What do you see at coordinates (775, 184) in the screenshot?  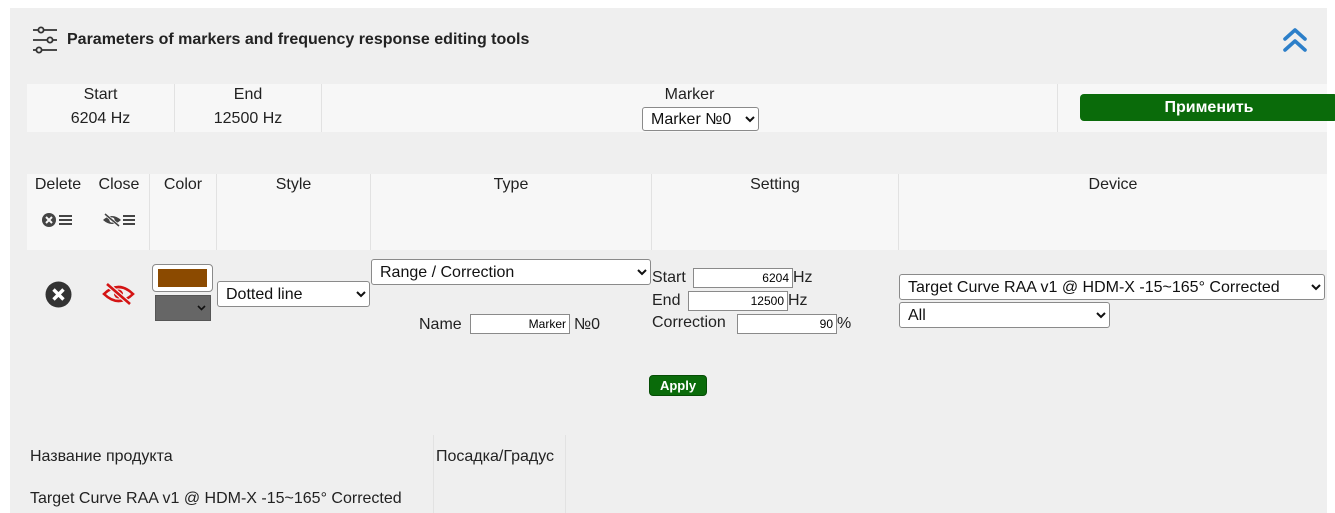 I see `col-setting: Setting` at bounding box center [775, 184].